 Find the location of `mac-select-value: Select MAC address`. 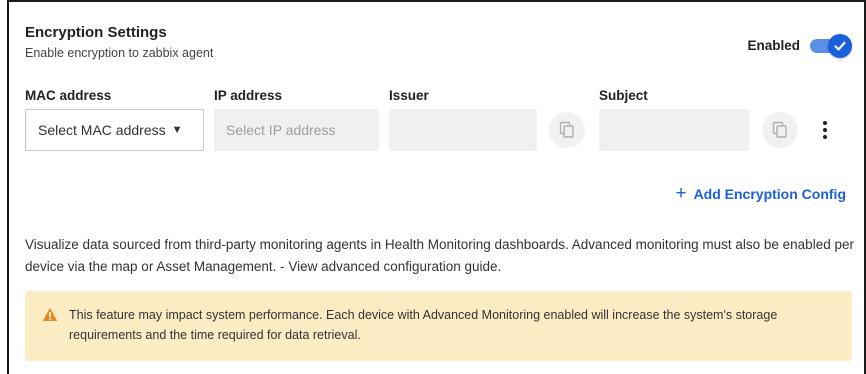

mac-select-value: Select MAC address is located at coordinates (102, 130).